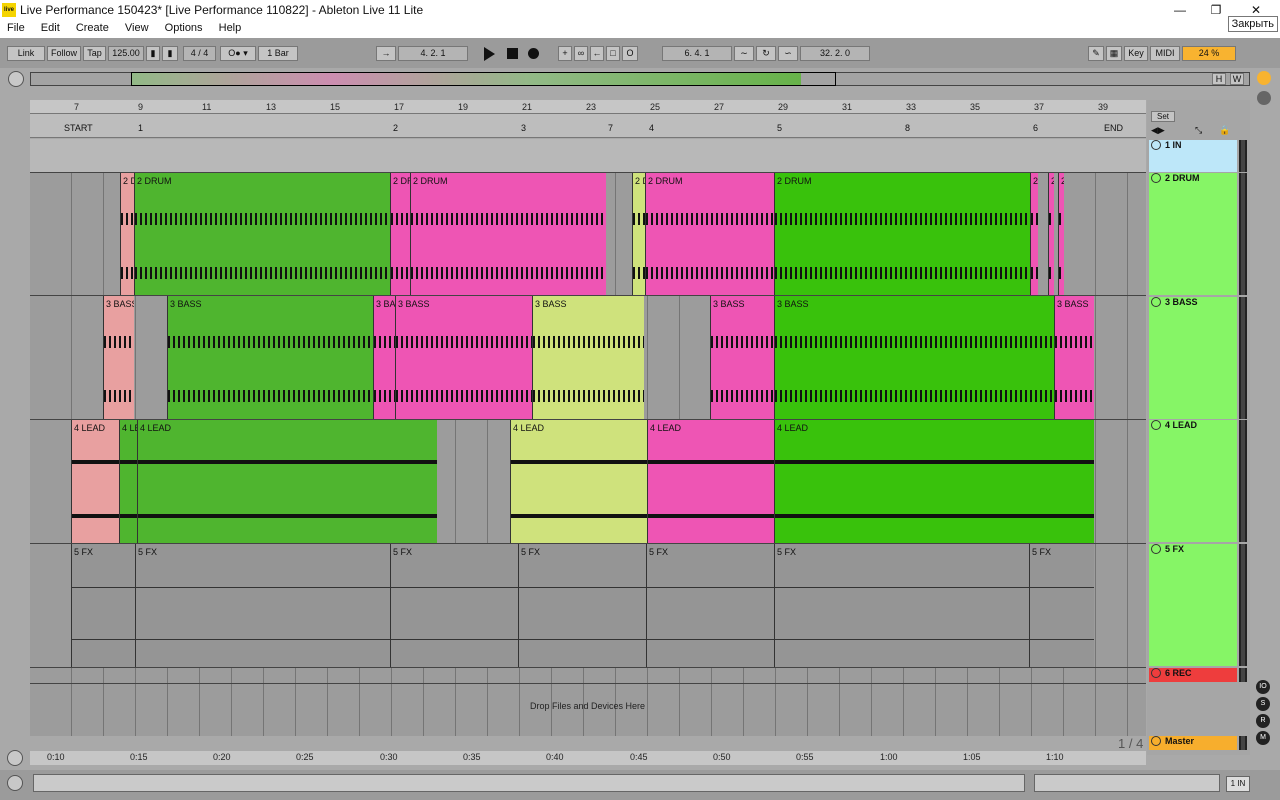  I want to click on arrangement-position-field: 4. 2. 1, so click(433, 53).